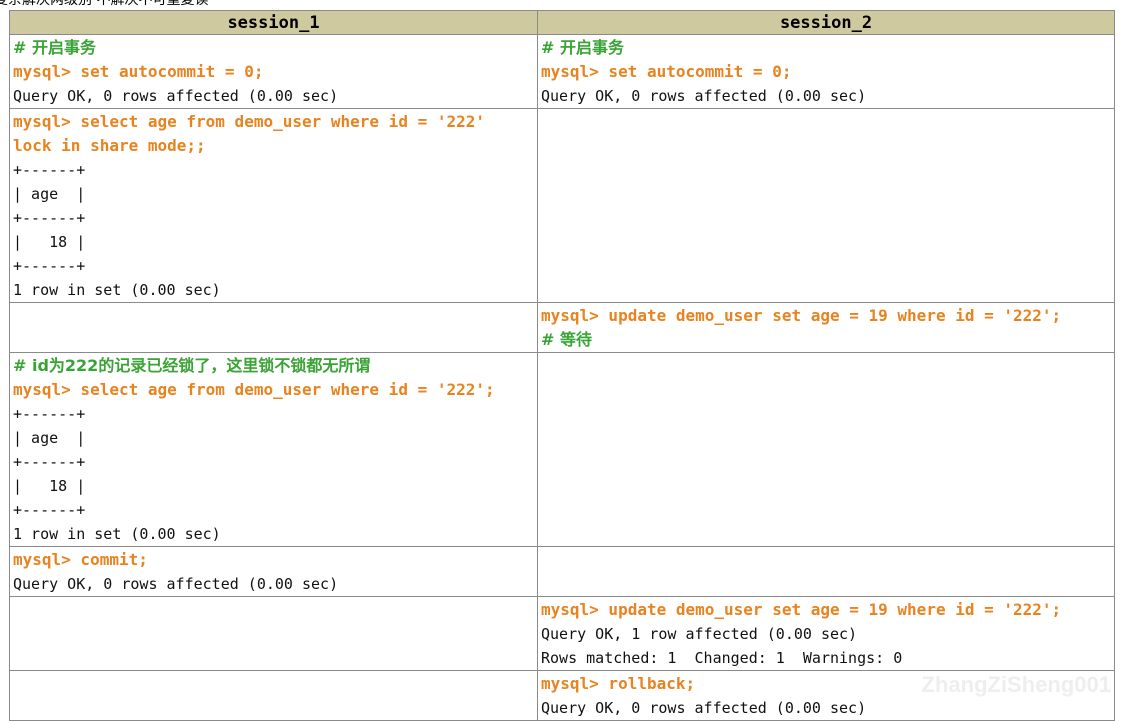 The height and width of the screenshot is (721, 1121). I want to click on command-line: mysql> commit;, so click(80, 559).